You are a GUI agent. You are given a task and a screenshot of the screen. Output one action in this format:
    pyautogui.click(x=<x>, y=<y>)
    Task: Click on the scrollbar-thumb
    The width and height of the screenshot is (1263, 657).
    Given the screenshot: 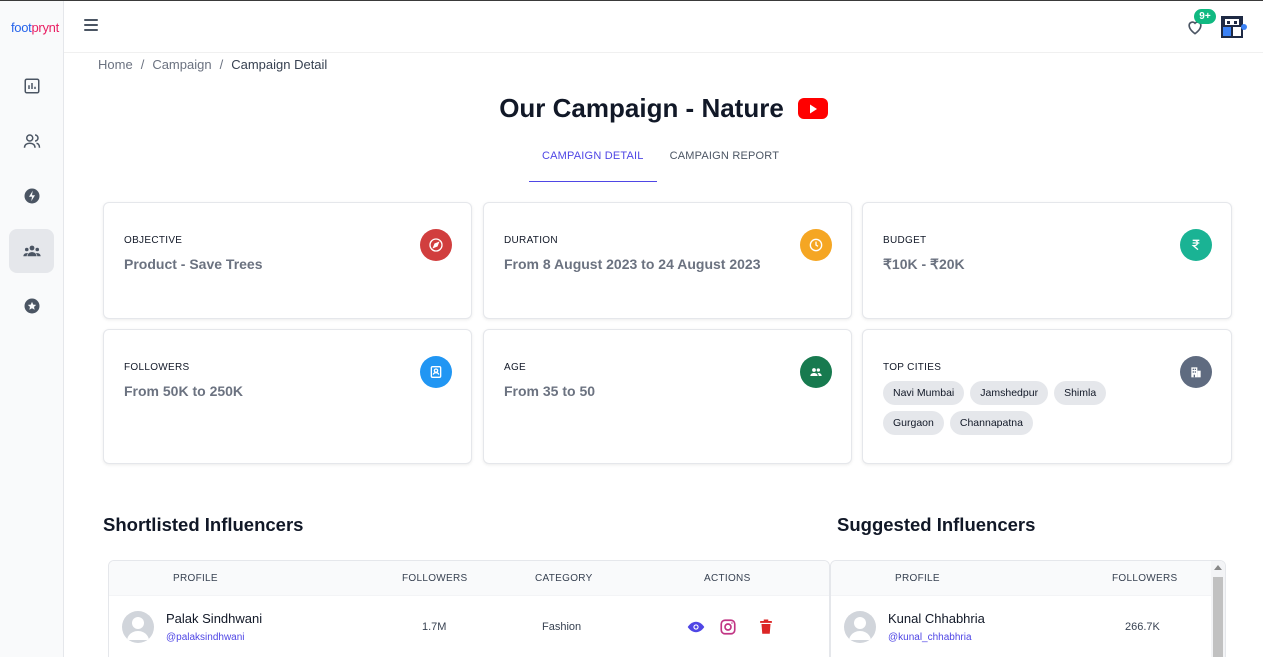 What is the action you would take?
    pyautogui.click(x=1218, y=617)
    